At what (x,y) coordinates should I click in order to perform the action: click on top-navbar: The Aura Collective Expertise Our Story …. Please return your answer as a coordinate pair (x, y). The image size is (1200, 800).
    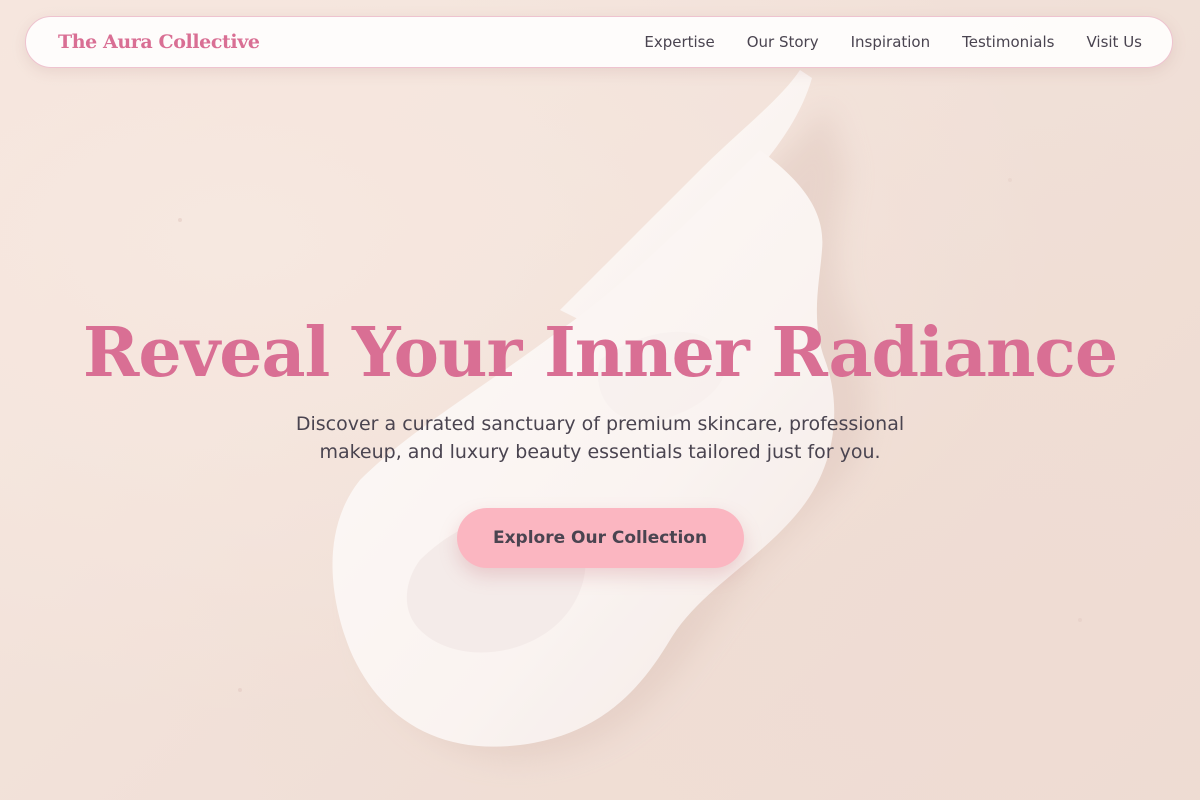
    Looking at the image, I should click on (599, 42).